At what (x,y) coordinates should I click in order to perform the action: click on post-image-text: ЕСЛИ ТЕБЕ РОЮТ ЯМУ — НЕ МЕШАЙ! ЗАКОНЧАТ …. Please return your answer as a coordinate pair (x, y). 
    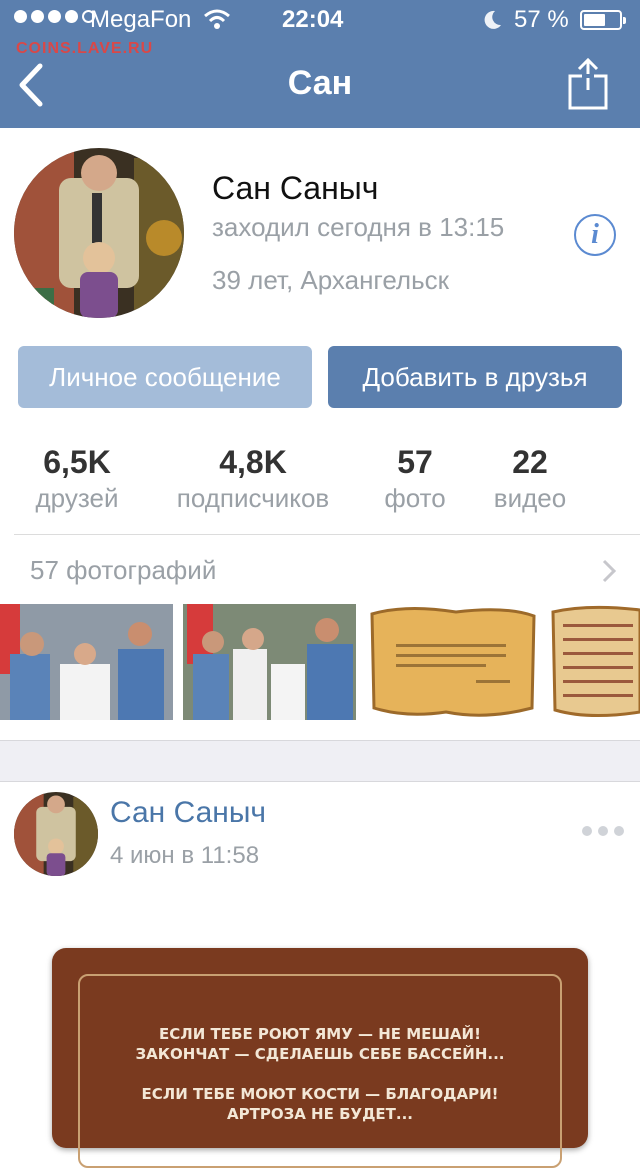
    Looking at the image, I should click on (320, 1074).